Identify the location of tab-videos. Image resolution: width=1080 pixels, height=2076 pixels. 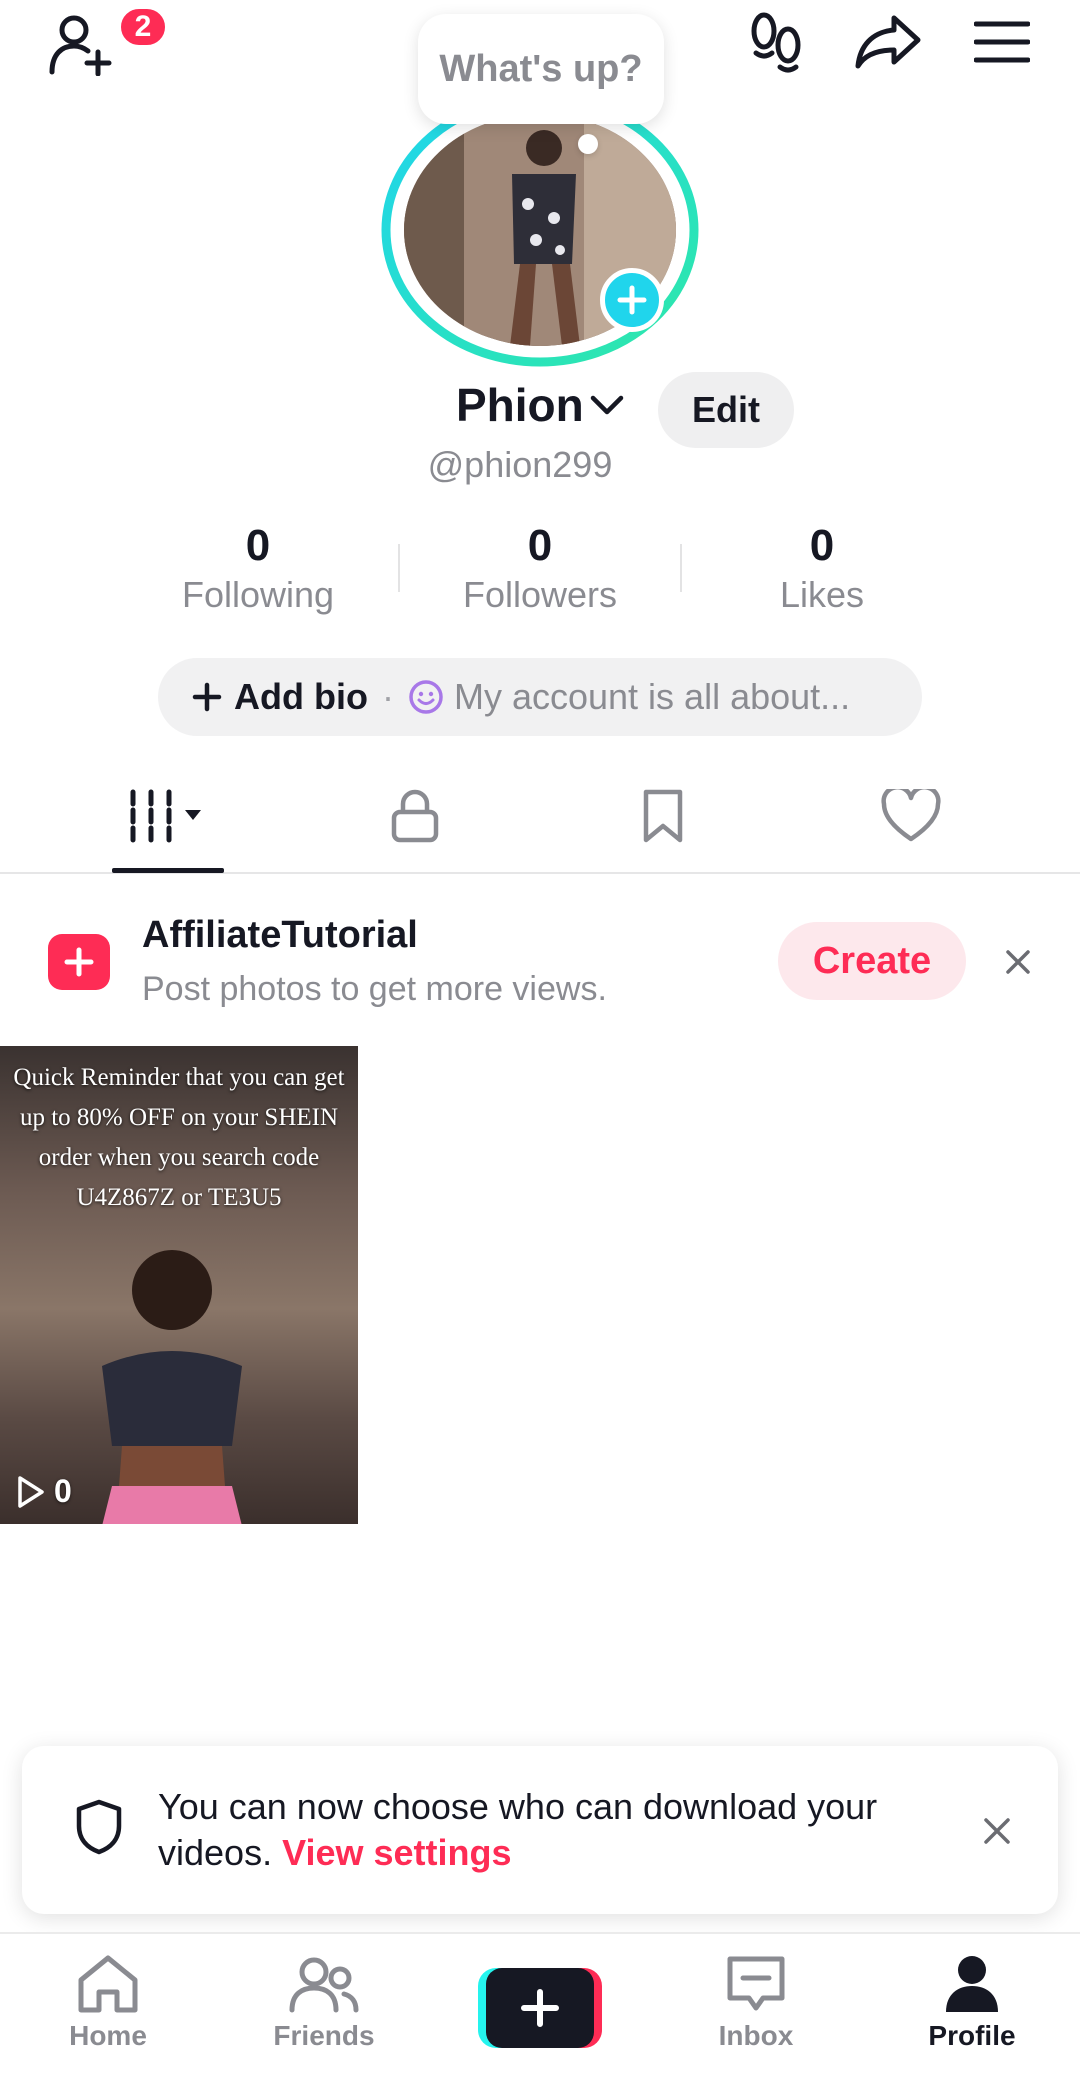
(169, 816).